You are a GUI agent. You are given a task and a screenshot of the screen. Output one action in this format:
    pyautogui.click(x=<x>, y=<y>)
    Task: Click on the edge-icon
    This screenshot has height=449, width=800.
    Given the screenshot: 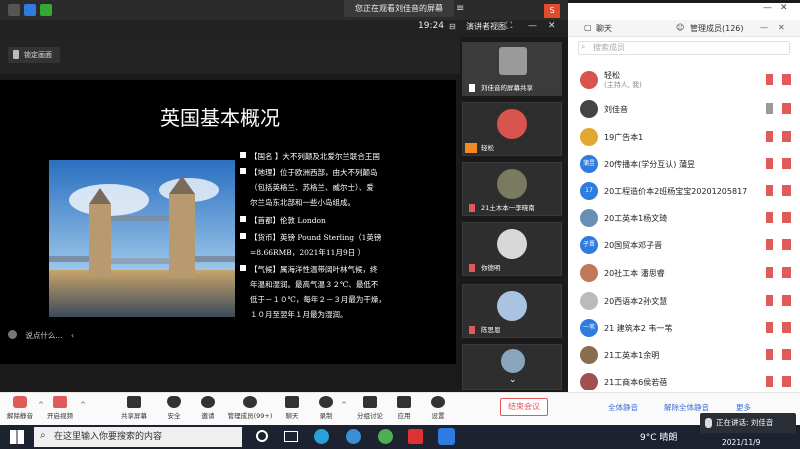 What is the action you would take?
    pyautogui.click(x=321, y=436)
    